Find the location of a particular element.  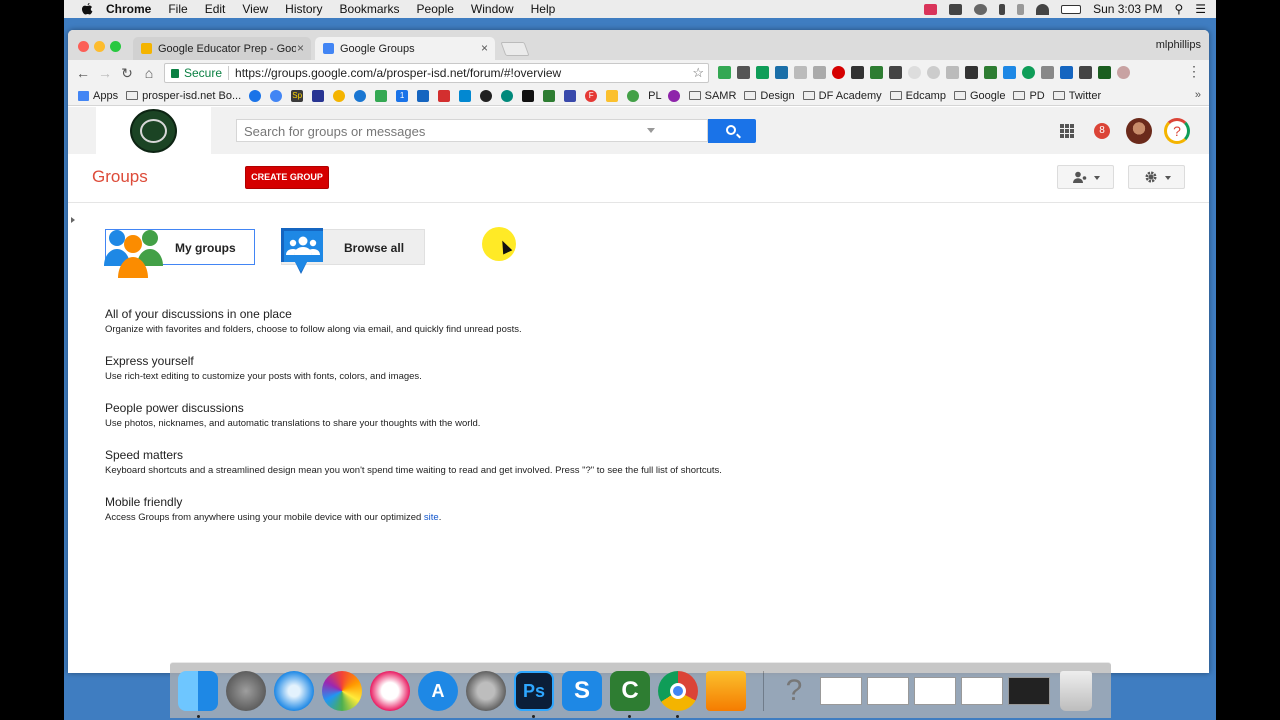

spotlight-search-icon: ⚲ is located at coordinates (1178, 9).